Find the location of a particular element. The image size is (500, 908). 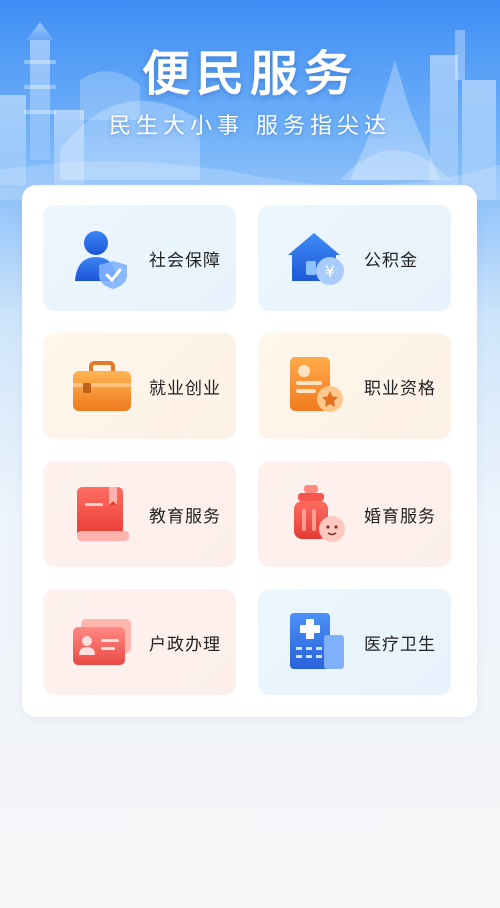

service-social-security: 社会保障 is located at coordinates (139, 258).